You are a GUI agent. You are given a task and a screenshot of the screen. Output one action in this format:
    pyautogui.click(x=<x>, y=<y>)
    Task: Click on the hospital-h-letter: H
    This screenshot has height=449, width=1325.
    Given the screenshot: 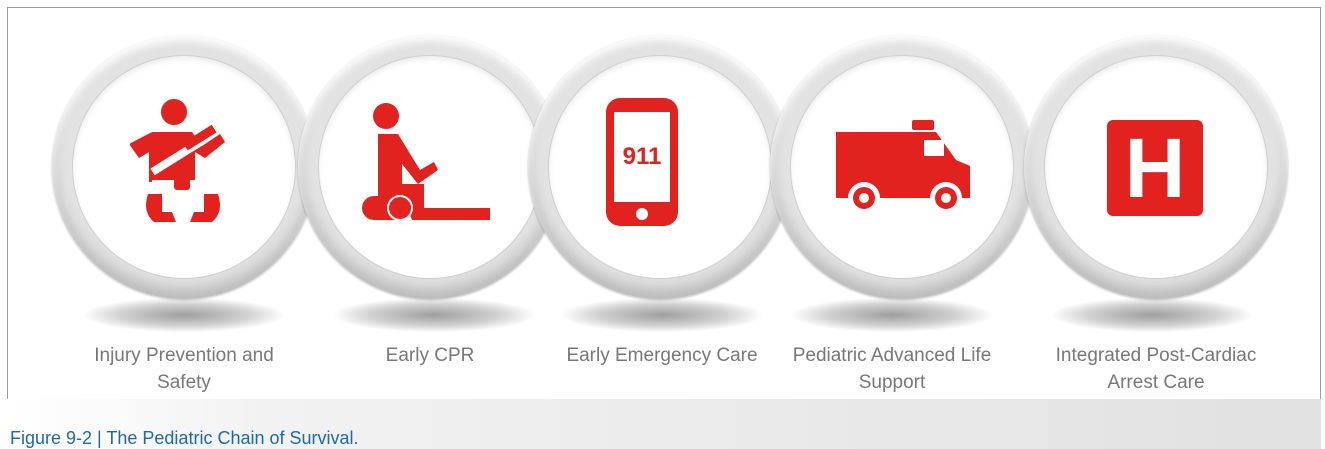 What is the action you would take?
    pyautogui.click(x=1155, y=168)
    